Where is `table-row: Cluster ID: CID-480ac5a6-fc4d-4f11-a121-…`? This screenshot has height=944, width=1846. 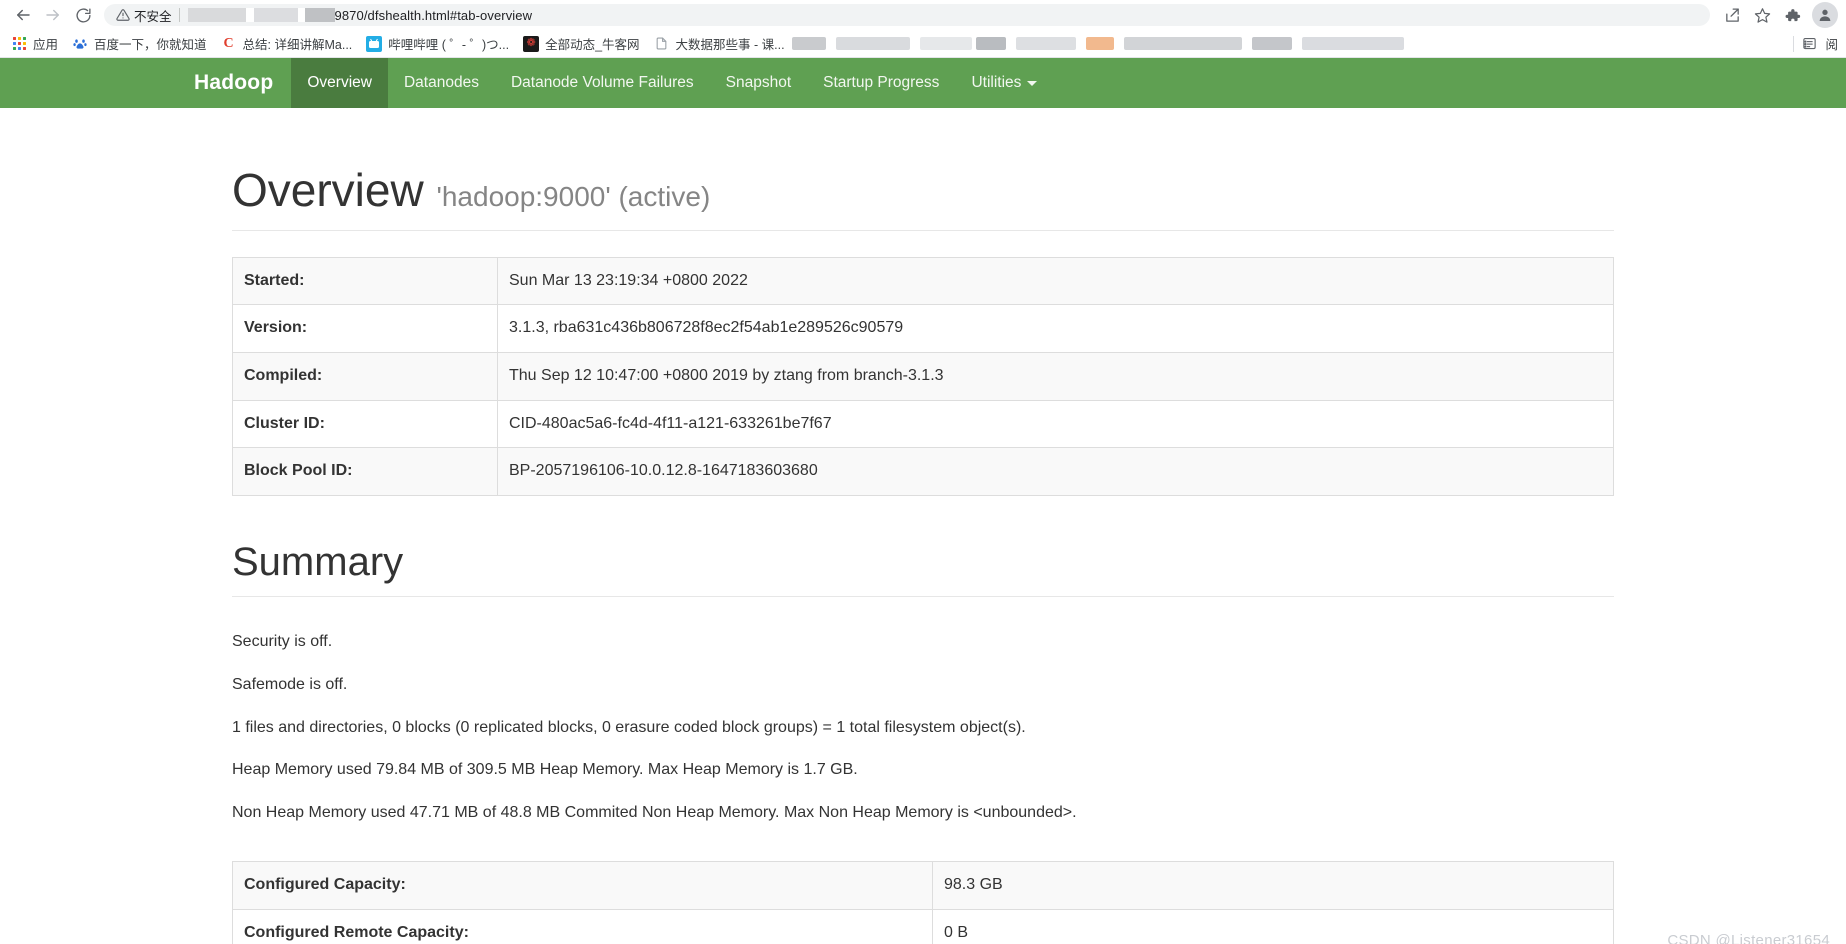 table-row: Cluster ID: CID-480ac5a6-fc4d-4f11-a121-… is located at coordinates (923, 423).